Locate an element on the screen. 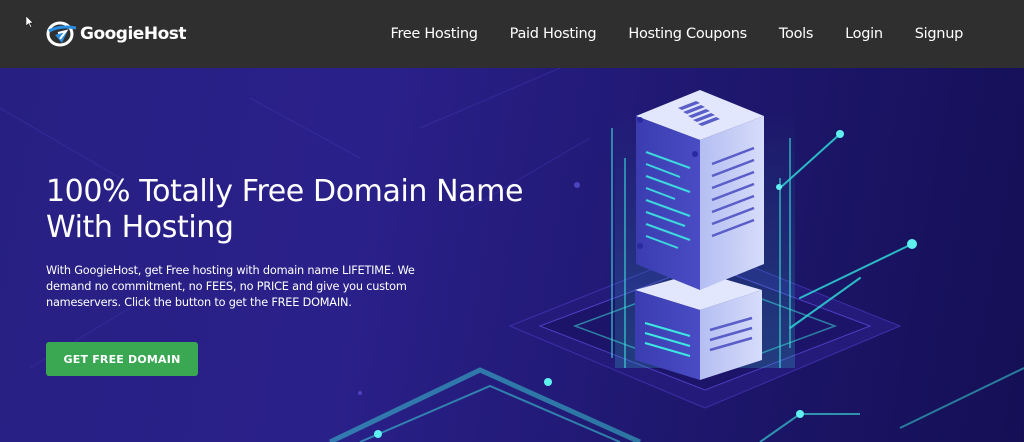  nav-login: Login is located at coordinates (864, 34).